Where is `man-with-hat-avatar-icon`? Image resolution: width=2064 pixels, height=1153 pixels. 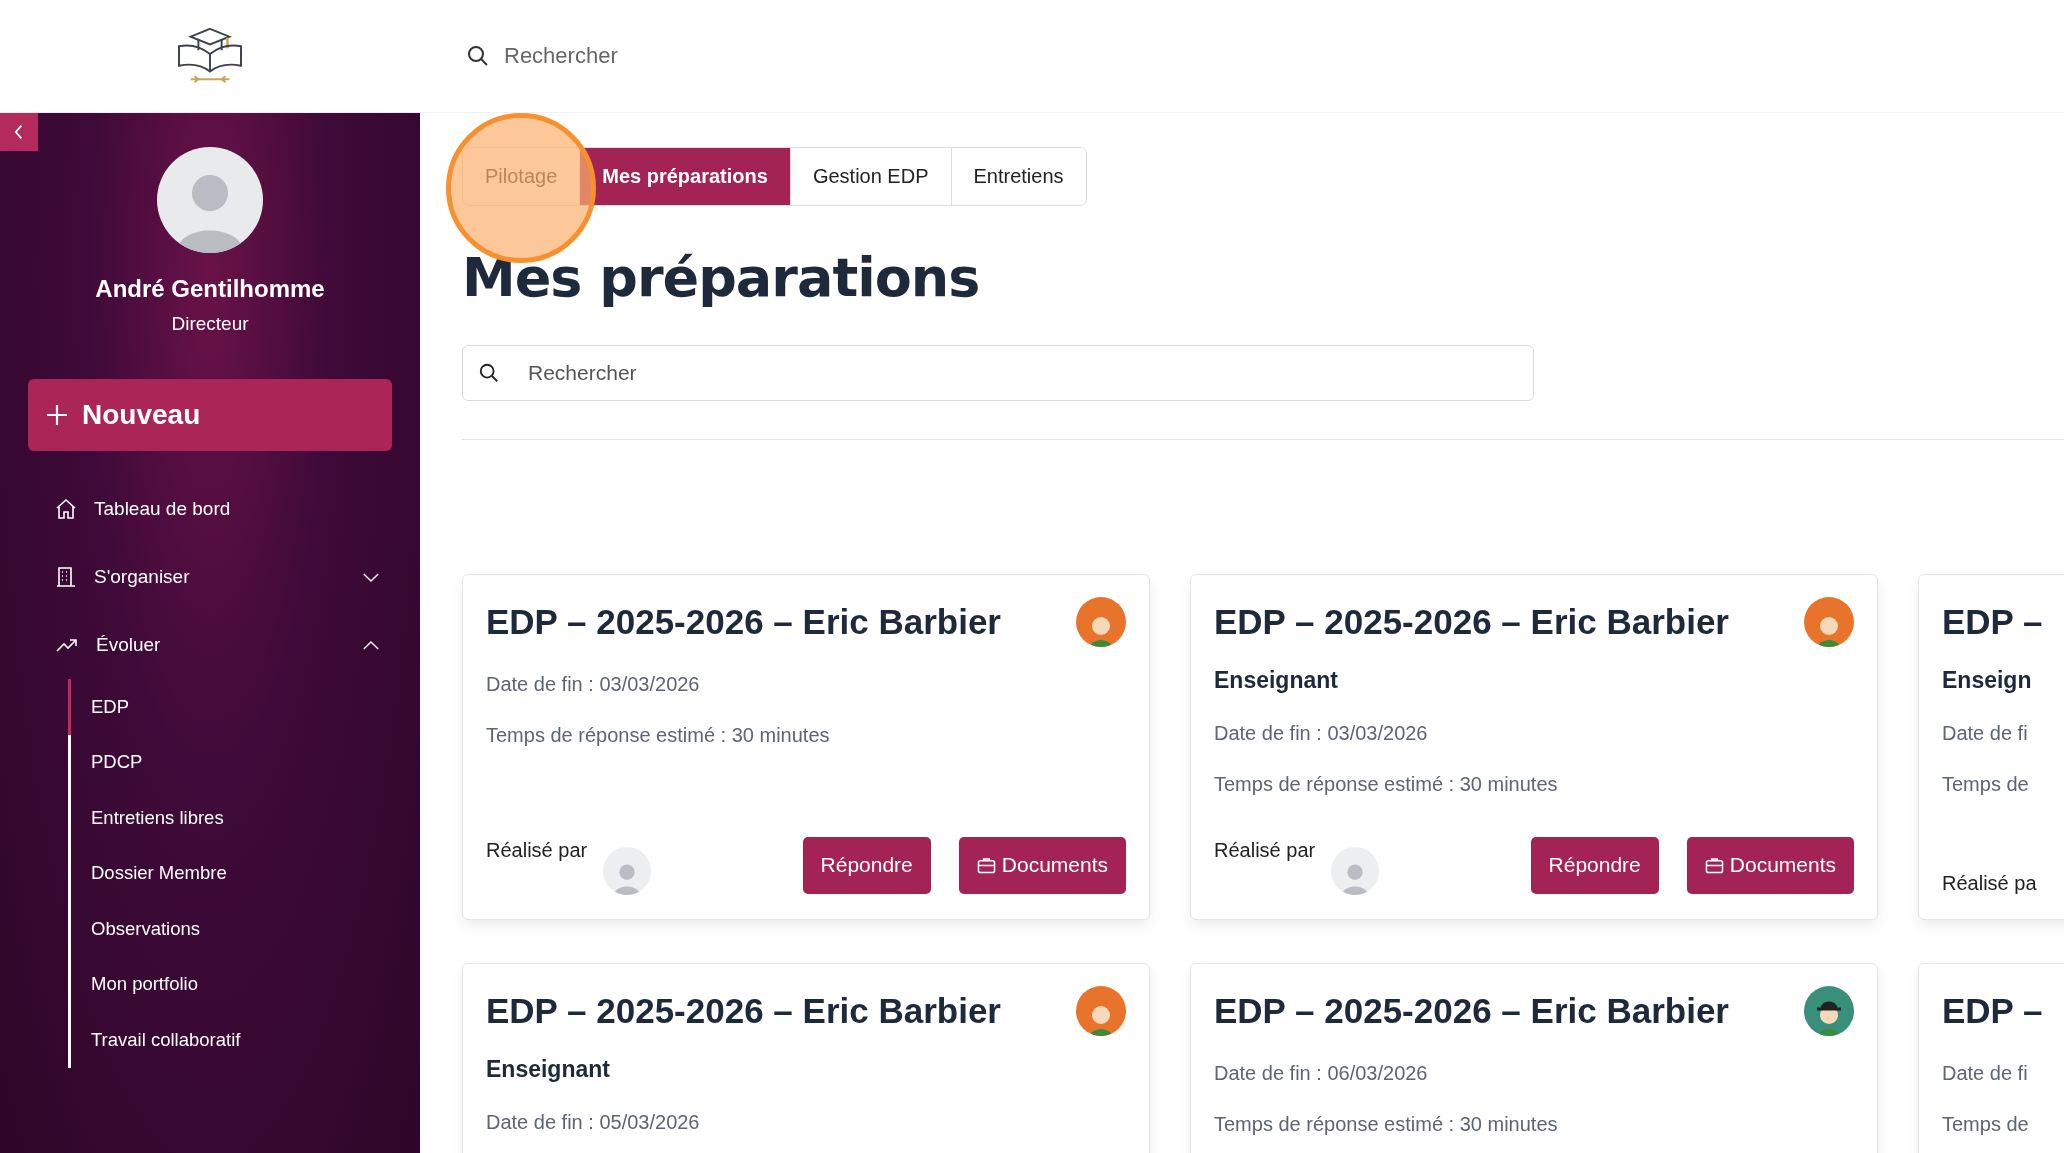 man-with-hat-avatar-icon is located at coordinates (1829, 1011).